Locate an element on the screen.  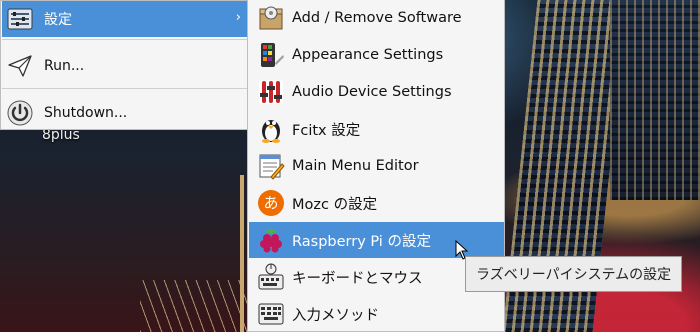
submenu-item-label: Appearance Settings is located at coordinates (368, 55).